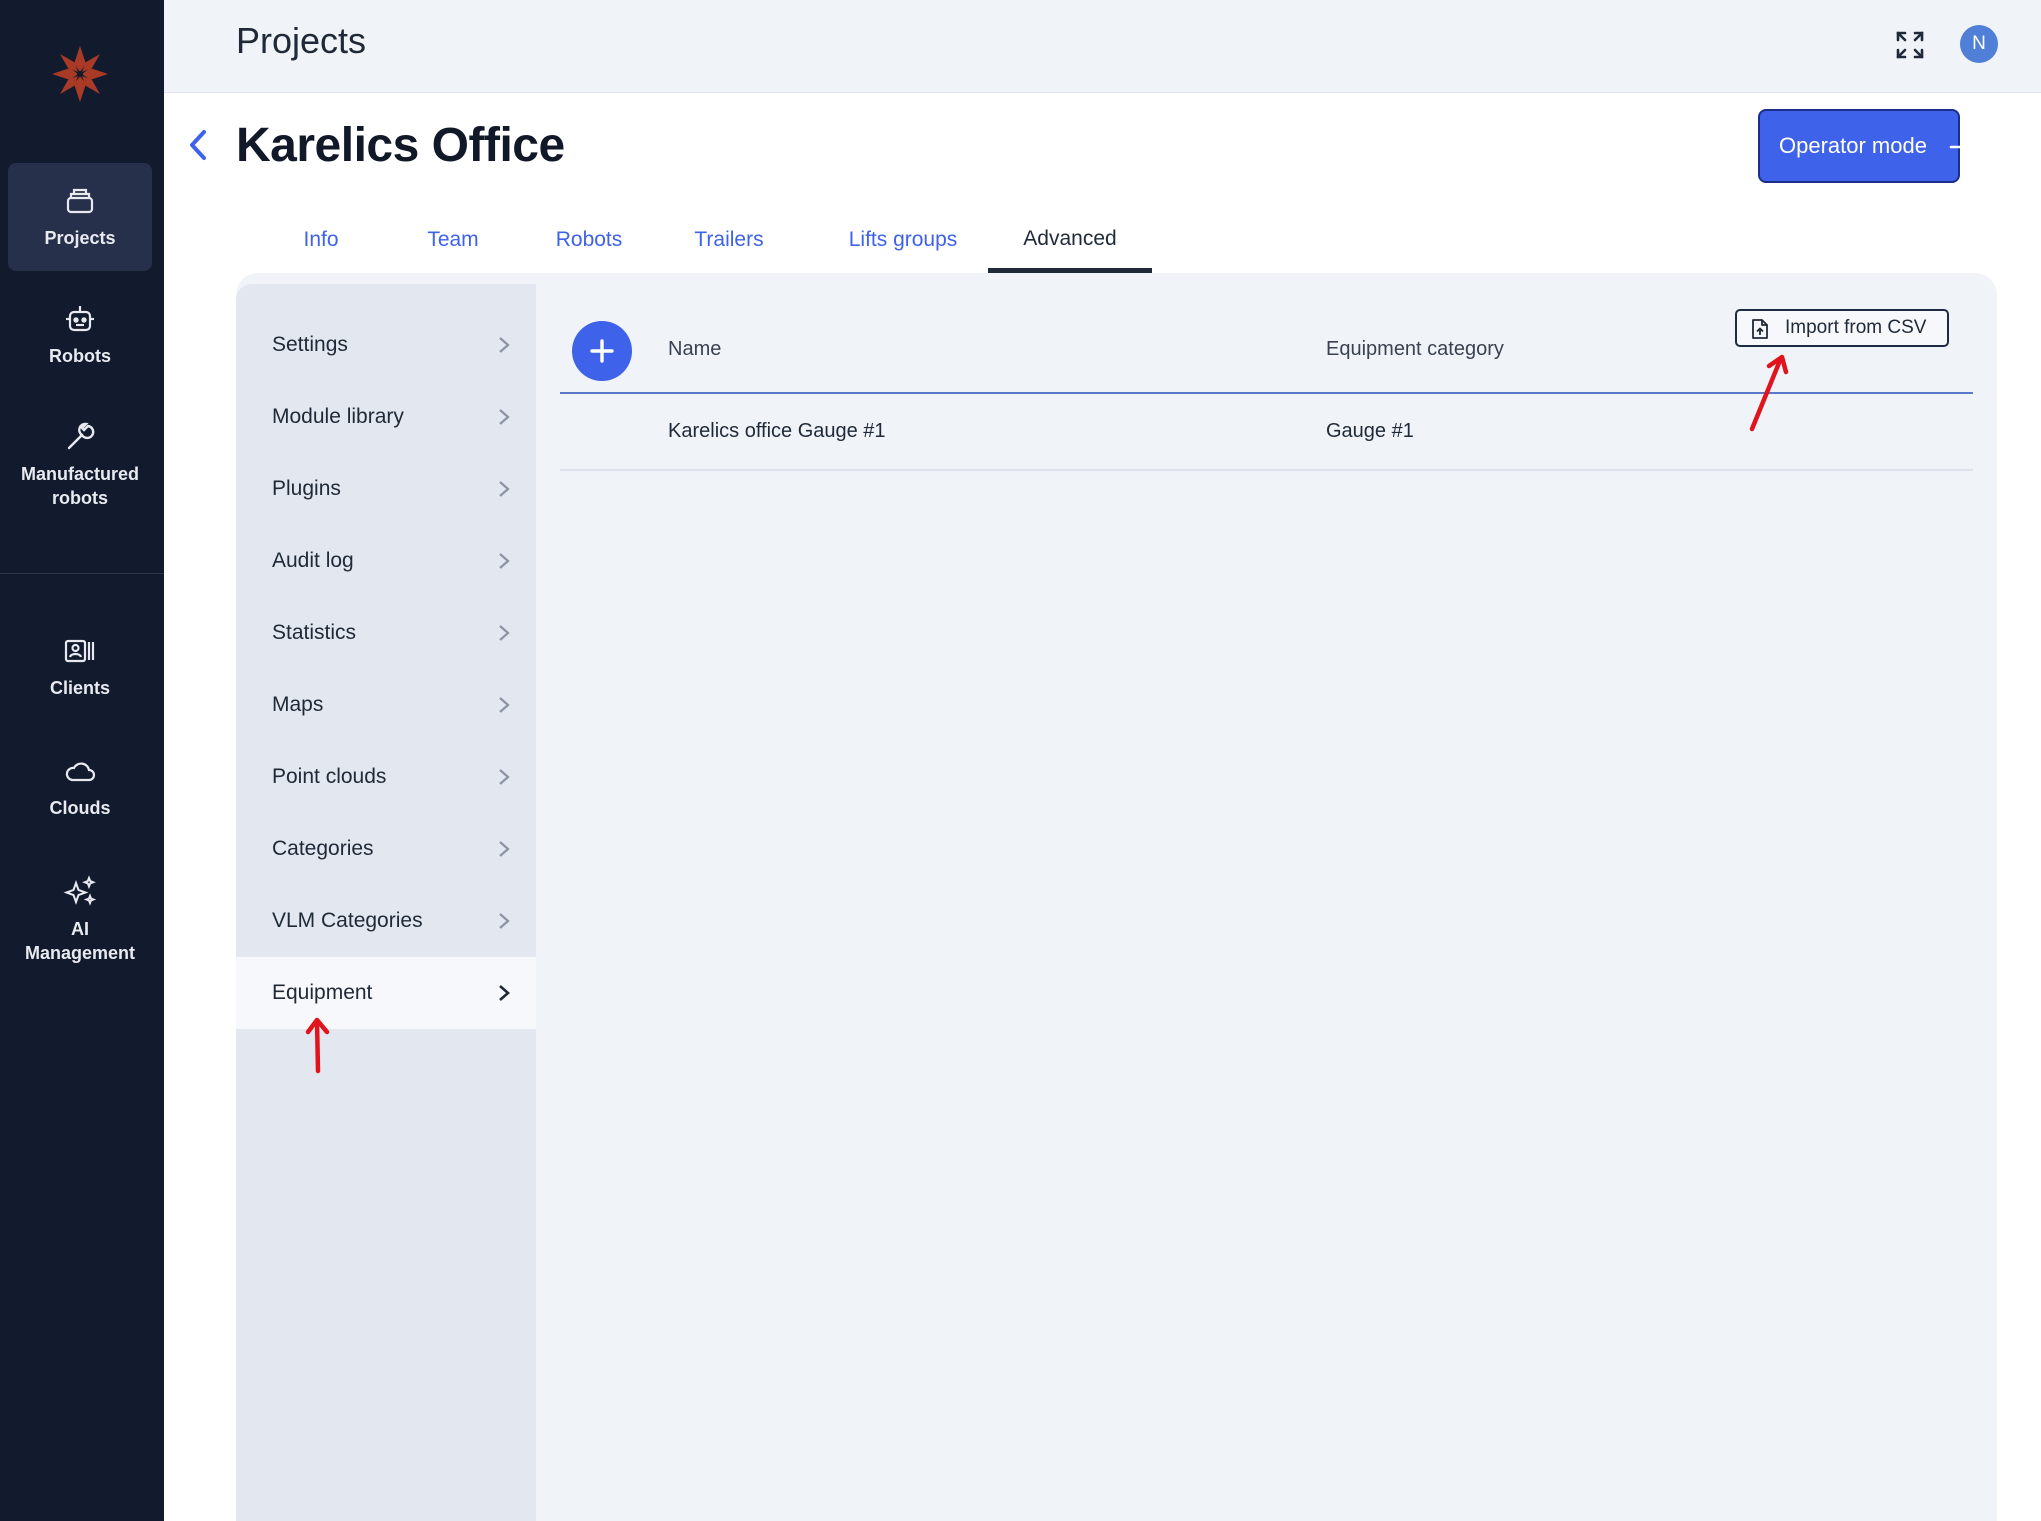  What do you see at coordinates (386, 633) in the screenshot?
I see `subnav-item-statistics: Statistics` at bounding box center [386, 633].